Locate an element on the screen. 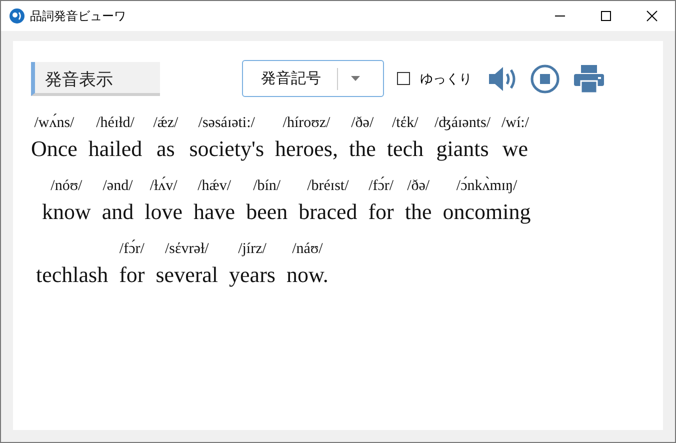  word: Once is located at coordinates (54, 149).